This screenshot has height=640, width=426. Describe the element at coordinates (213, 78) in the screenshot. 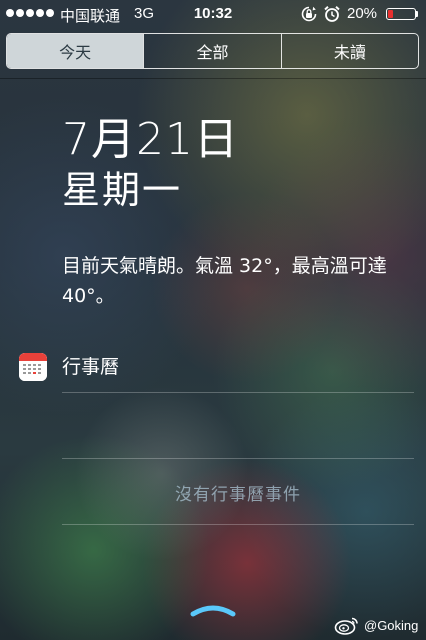

I see `header-divider` at that location.